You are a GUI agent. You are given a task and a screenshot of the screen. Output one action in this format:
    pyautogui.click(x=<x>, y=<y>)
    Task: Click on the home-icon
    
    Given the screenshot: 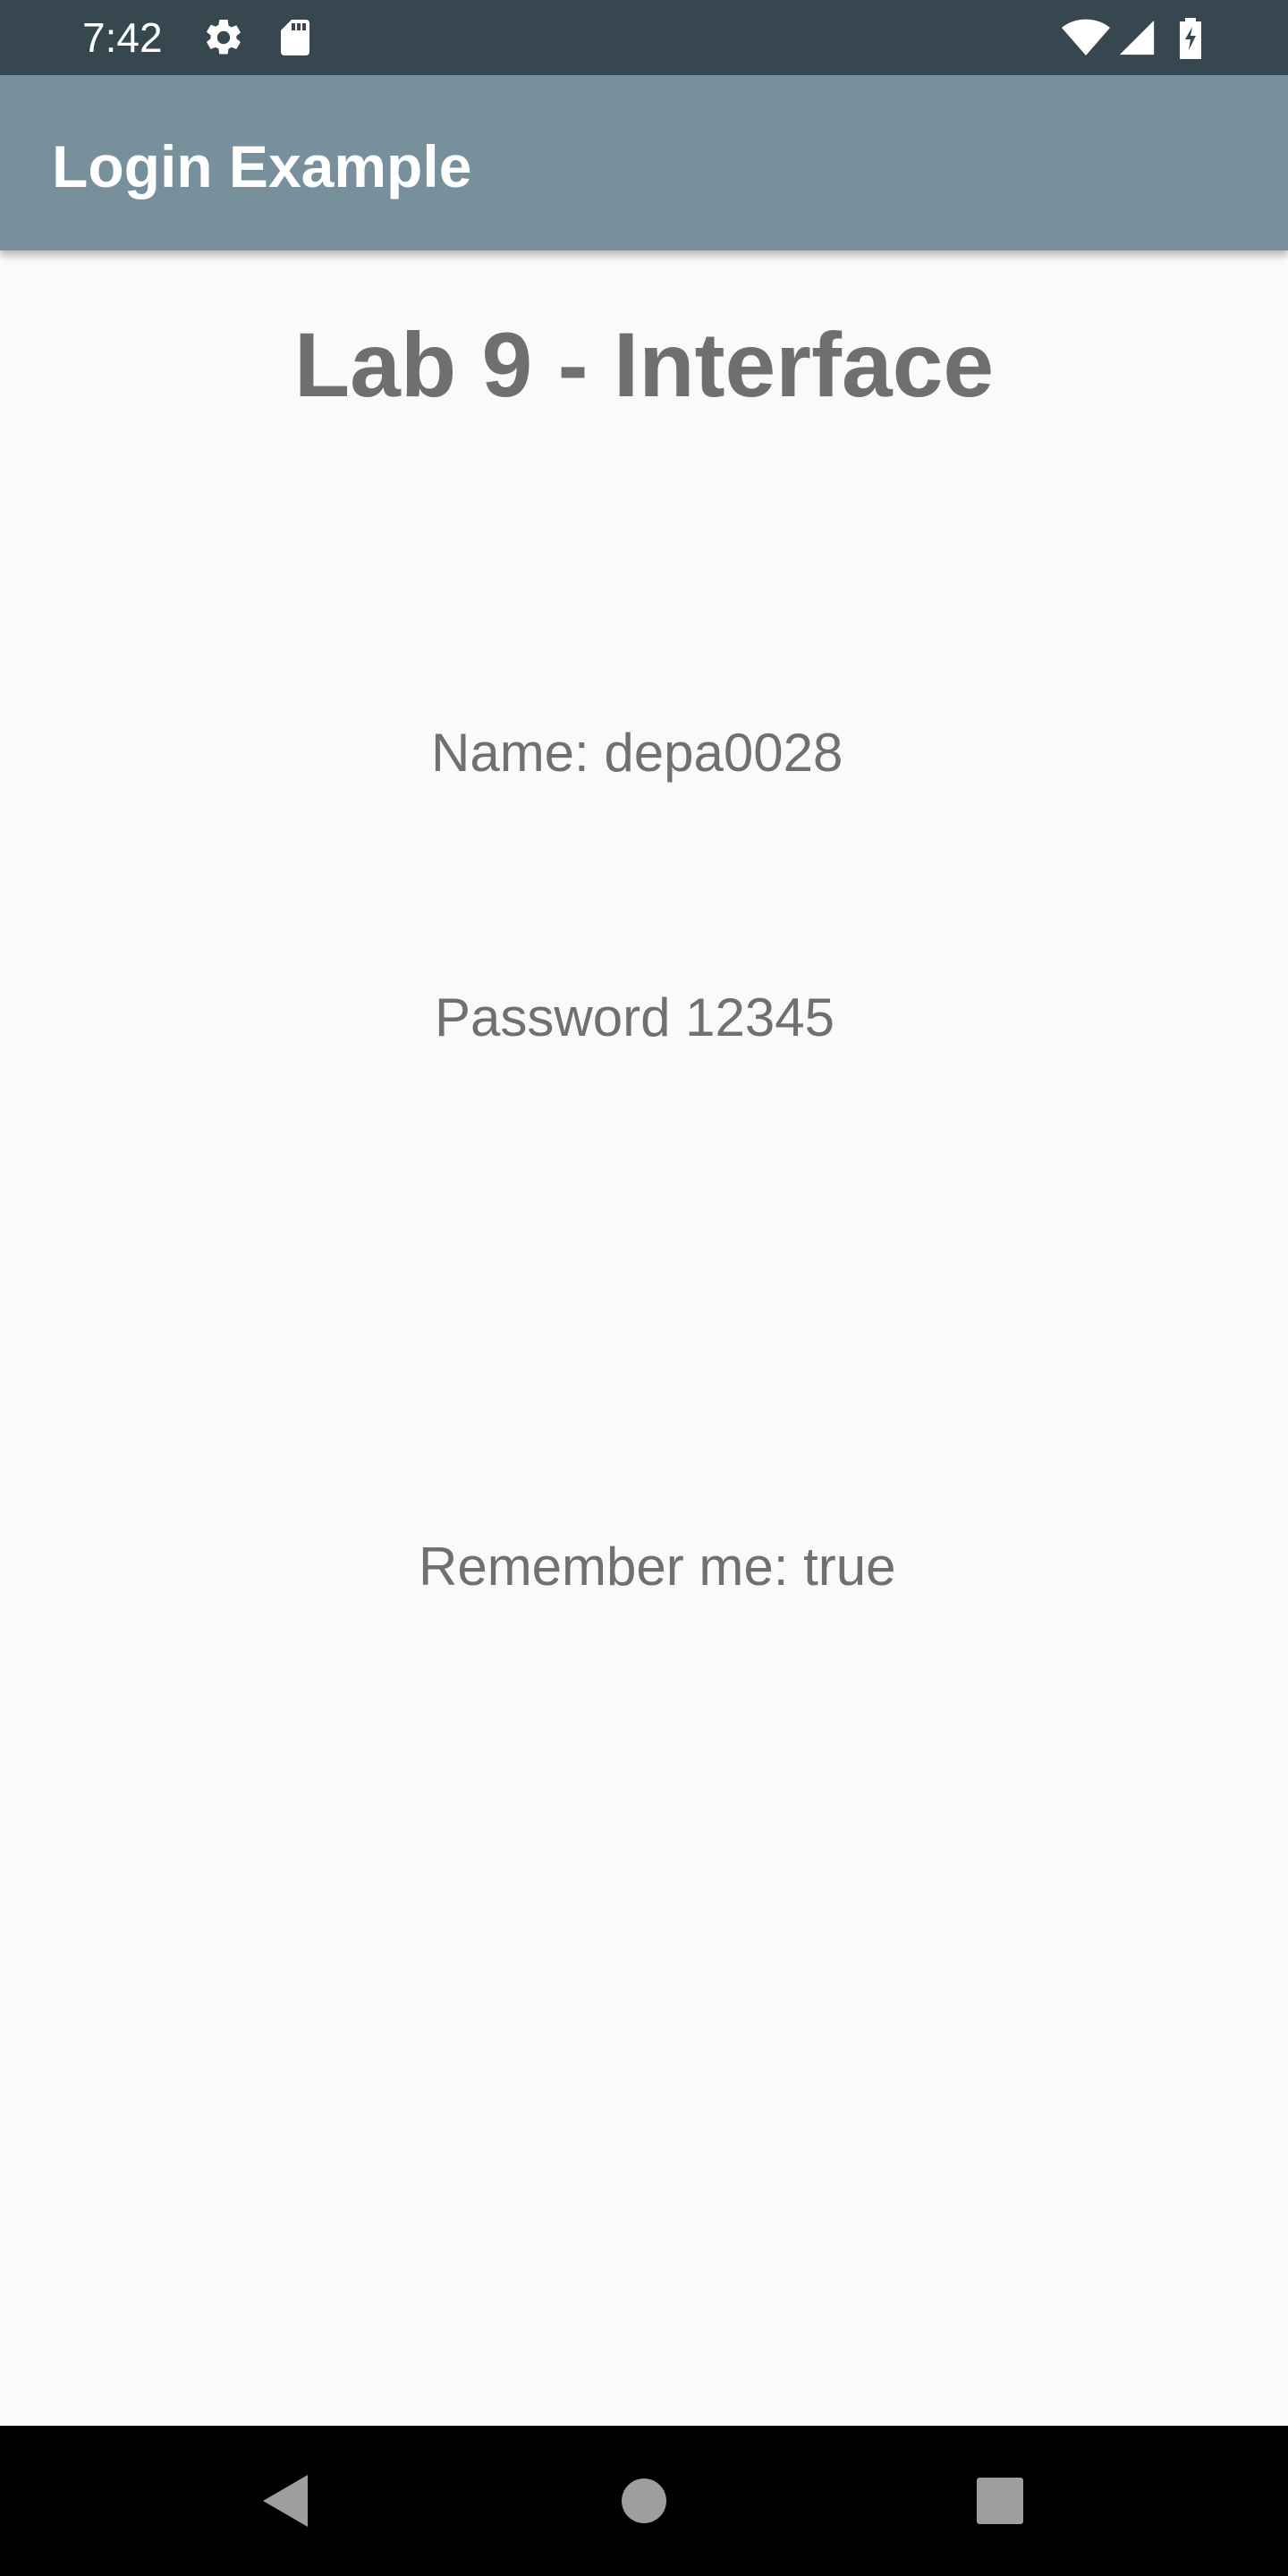 What is the action you would take?
    pyautogui.click(x=644, y=2501)
    